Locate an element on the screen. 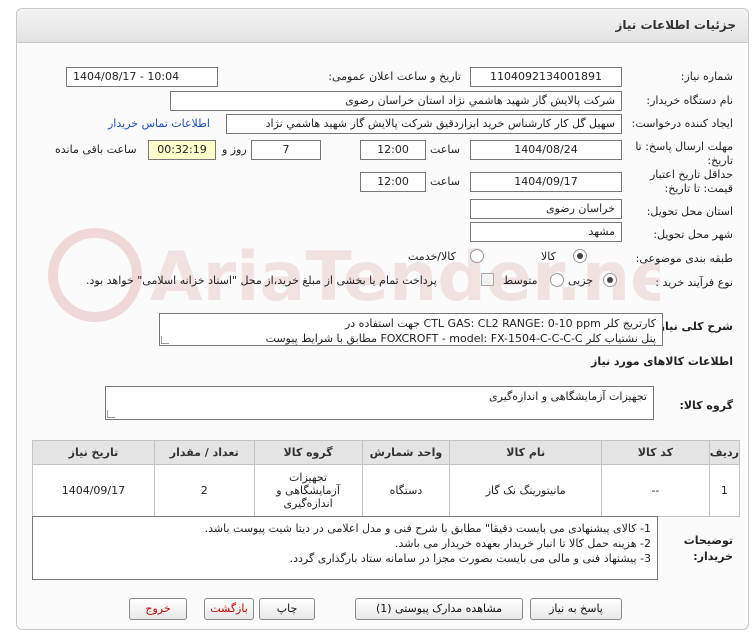 Image resolution: width=755 pixels, height=635 pixels. buyer-contact-link: اطلاعات تماس خریدار is located at coordinates (159, 123).